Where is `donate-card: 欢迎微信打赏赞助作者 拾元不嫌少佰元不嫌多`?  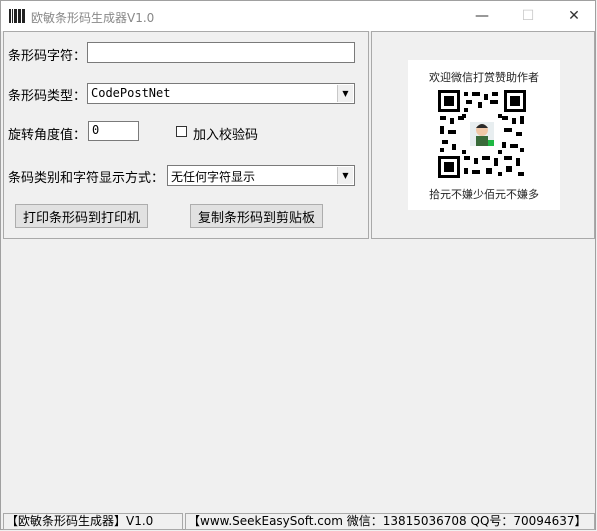
donate-card: 欢迎微信打赏赞助作者 拾元不嫌少佰元不嫌多 is located at coordinates (484, 135).